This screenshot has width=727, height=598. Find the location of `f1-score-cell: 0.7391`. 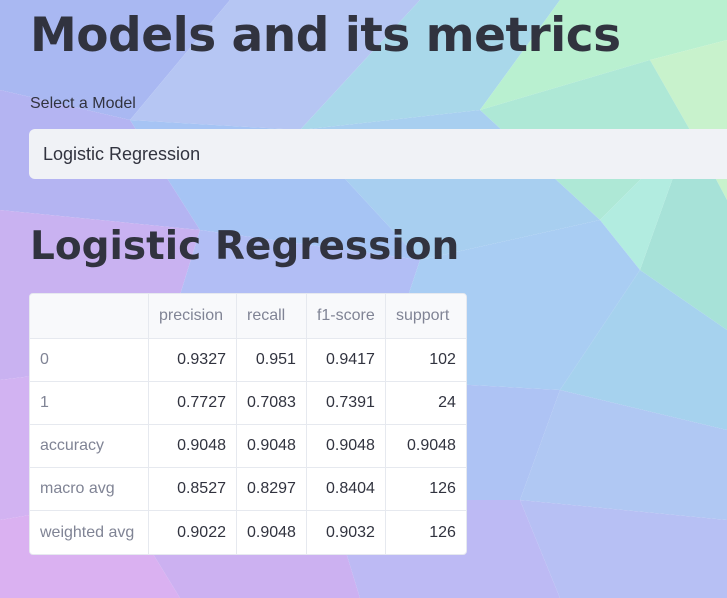

f1-score-cell: 0.7391 is located at coordinates (346, 403).